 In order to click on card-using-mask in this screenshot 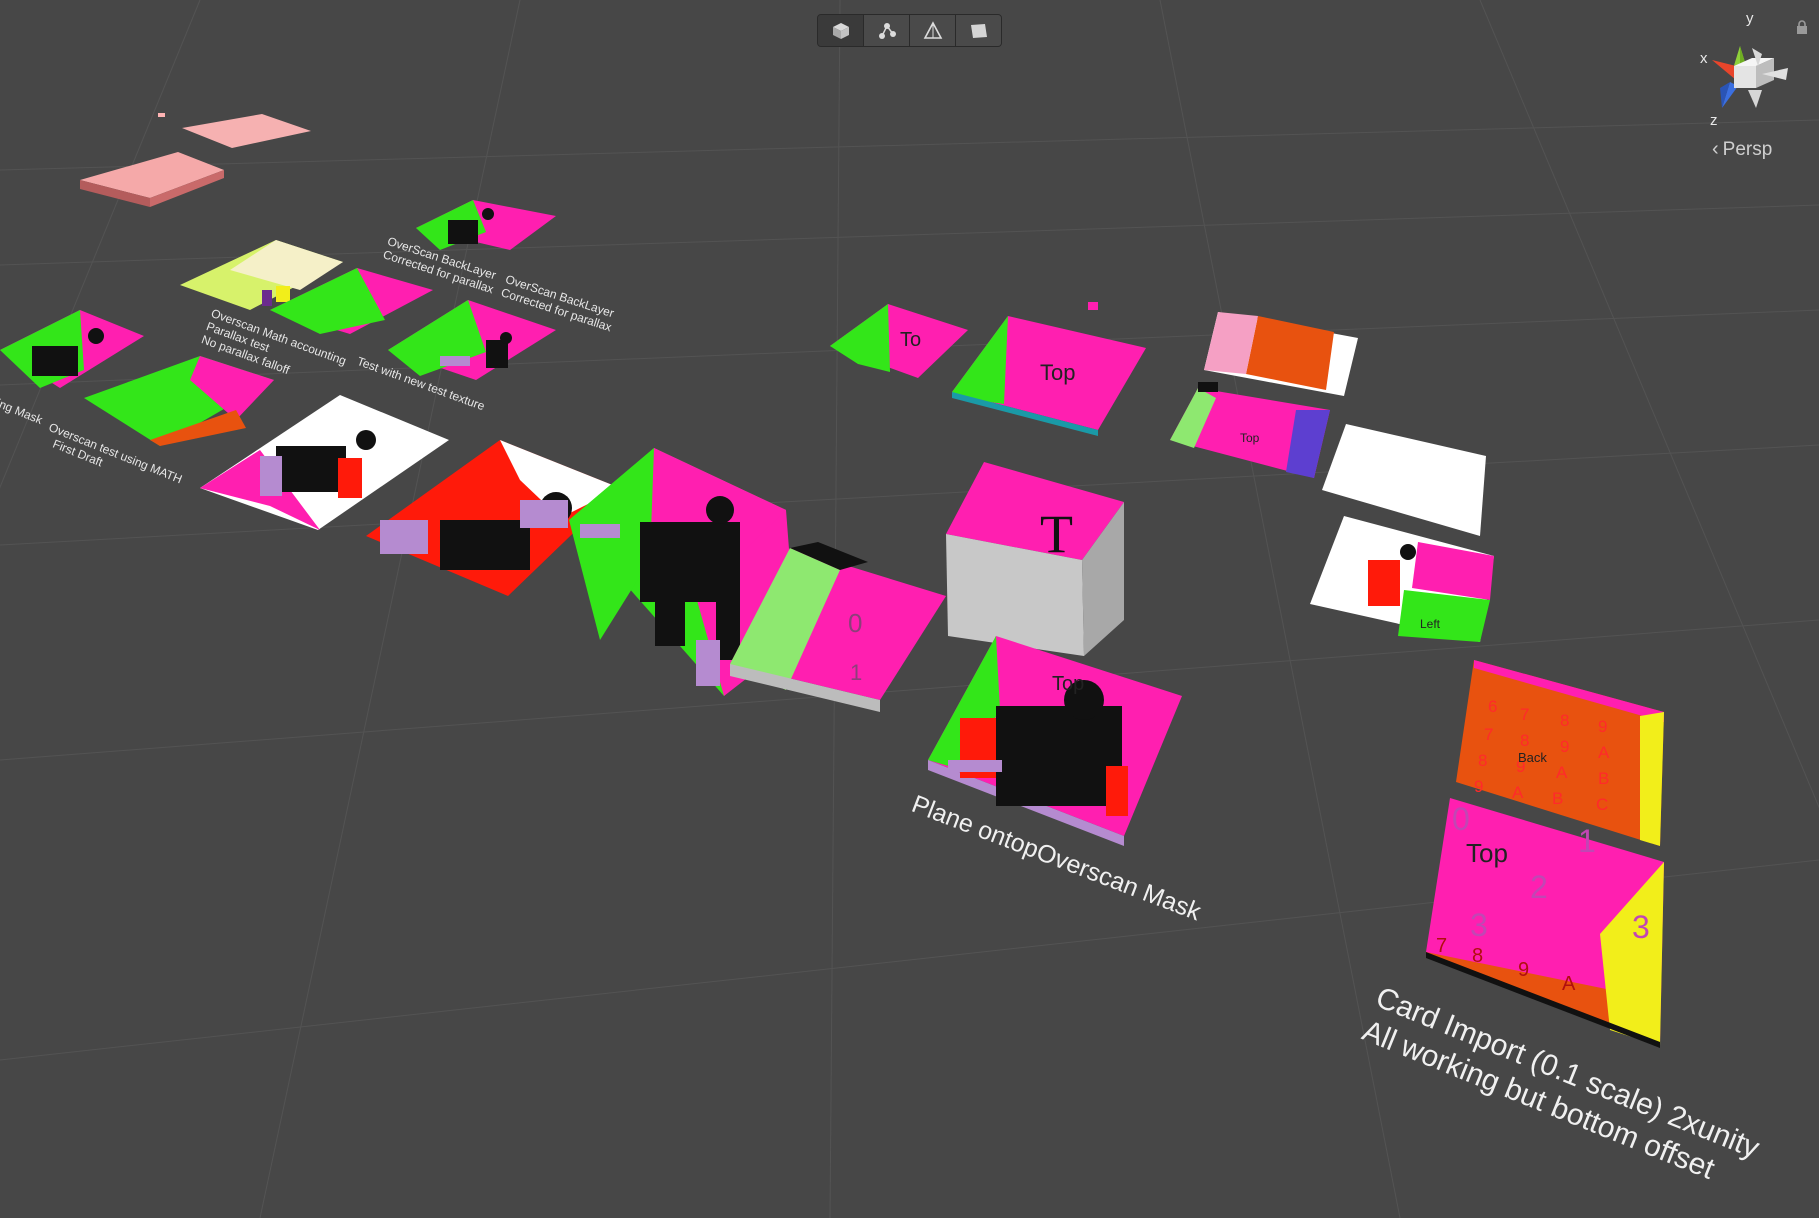, I will do `click(72, 349)`.